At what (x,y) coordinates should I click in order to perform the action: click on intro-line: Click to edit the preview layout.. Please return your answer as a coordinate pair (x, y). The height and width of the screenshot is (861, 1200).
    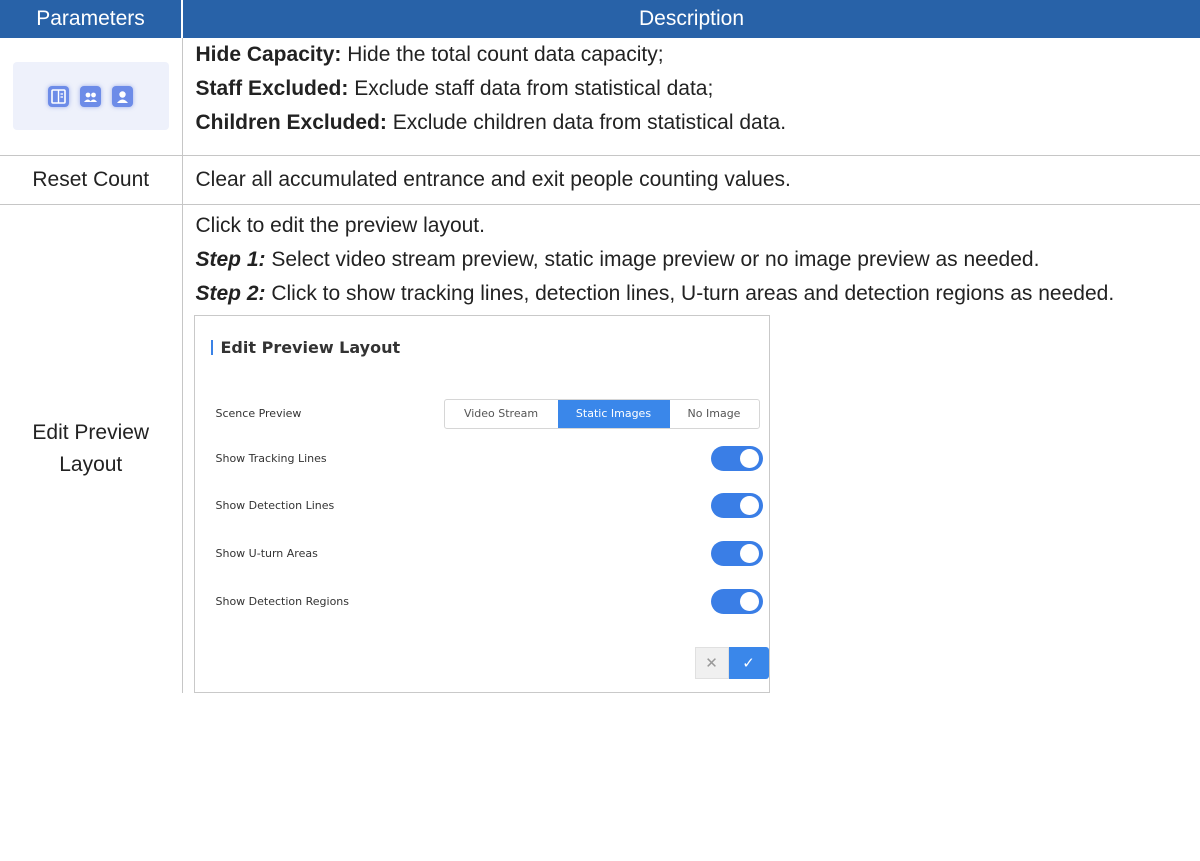
    Looking at the image, I should click on (340, 225).